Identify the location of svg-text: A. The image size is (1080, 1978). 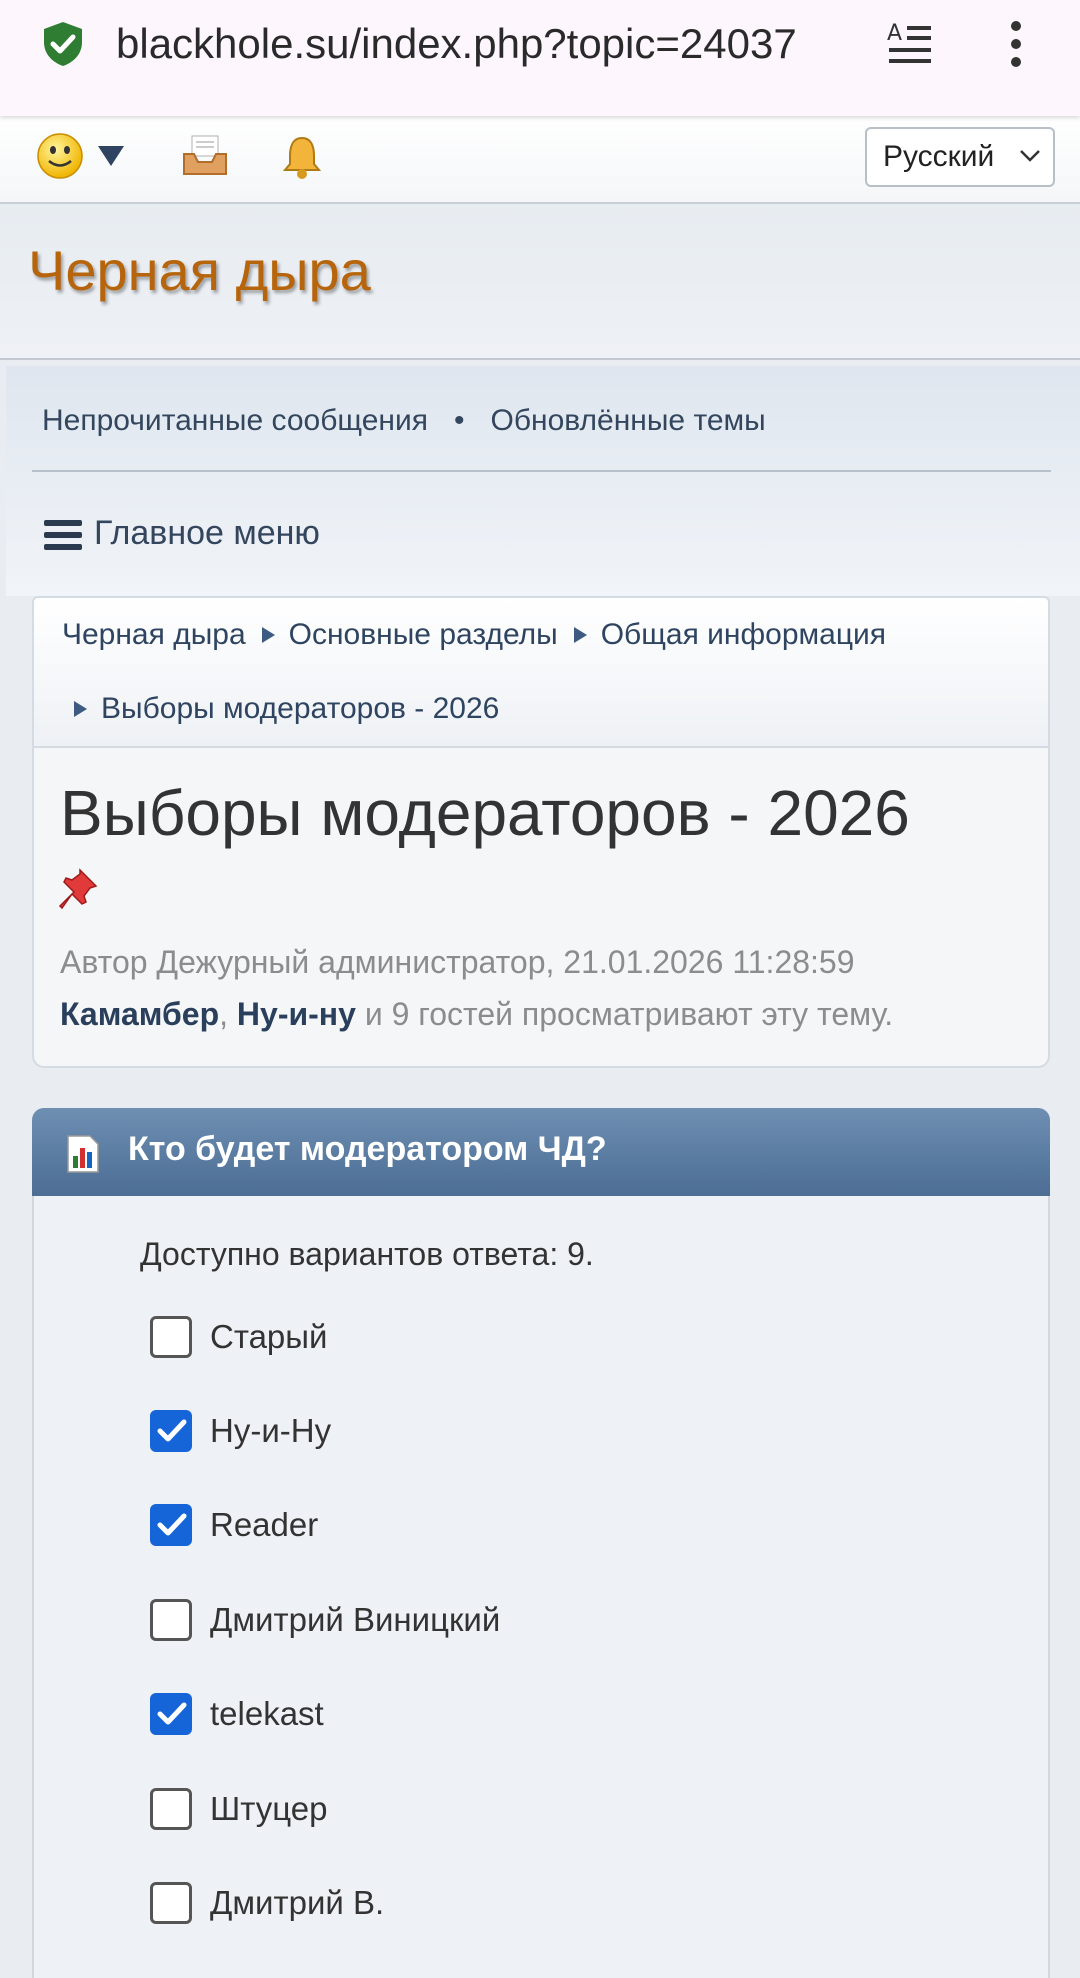
(894, 33).